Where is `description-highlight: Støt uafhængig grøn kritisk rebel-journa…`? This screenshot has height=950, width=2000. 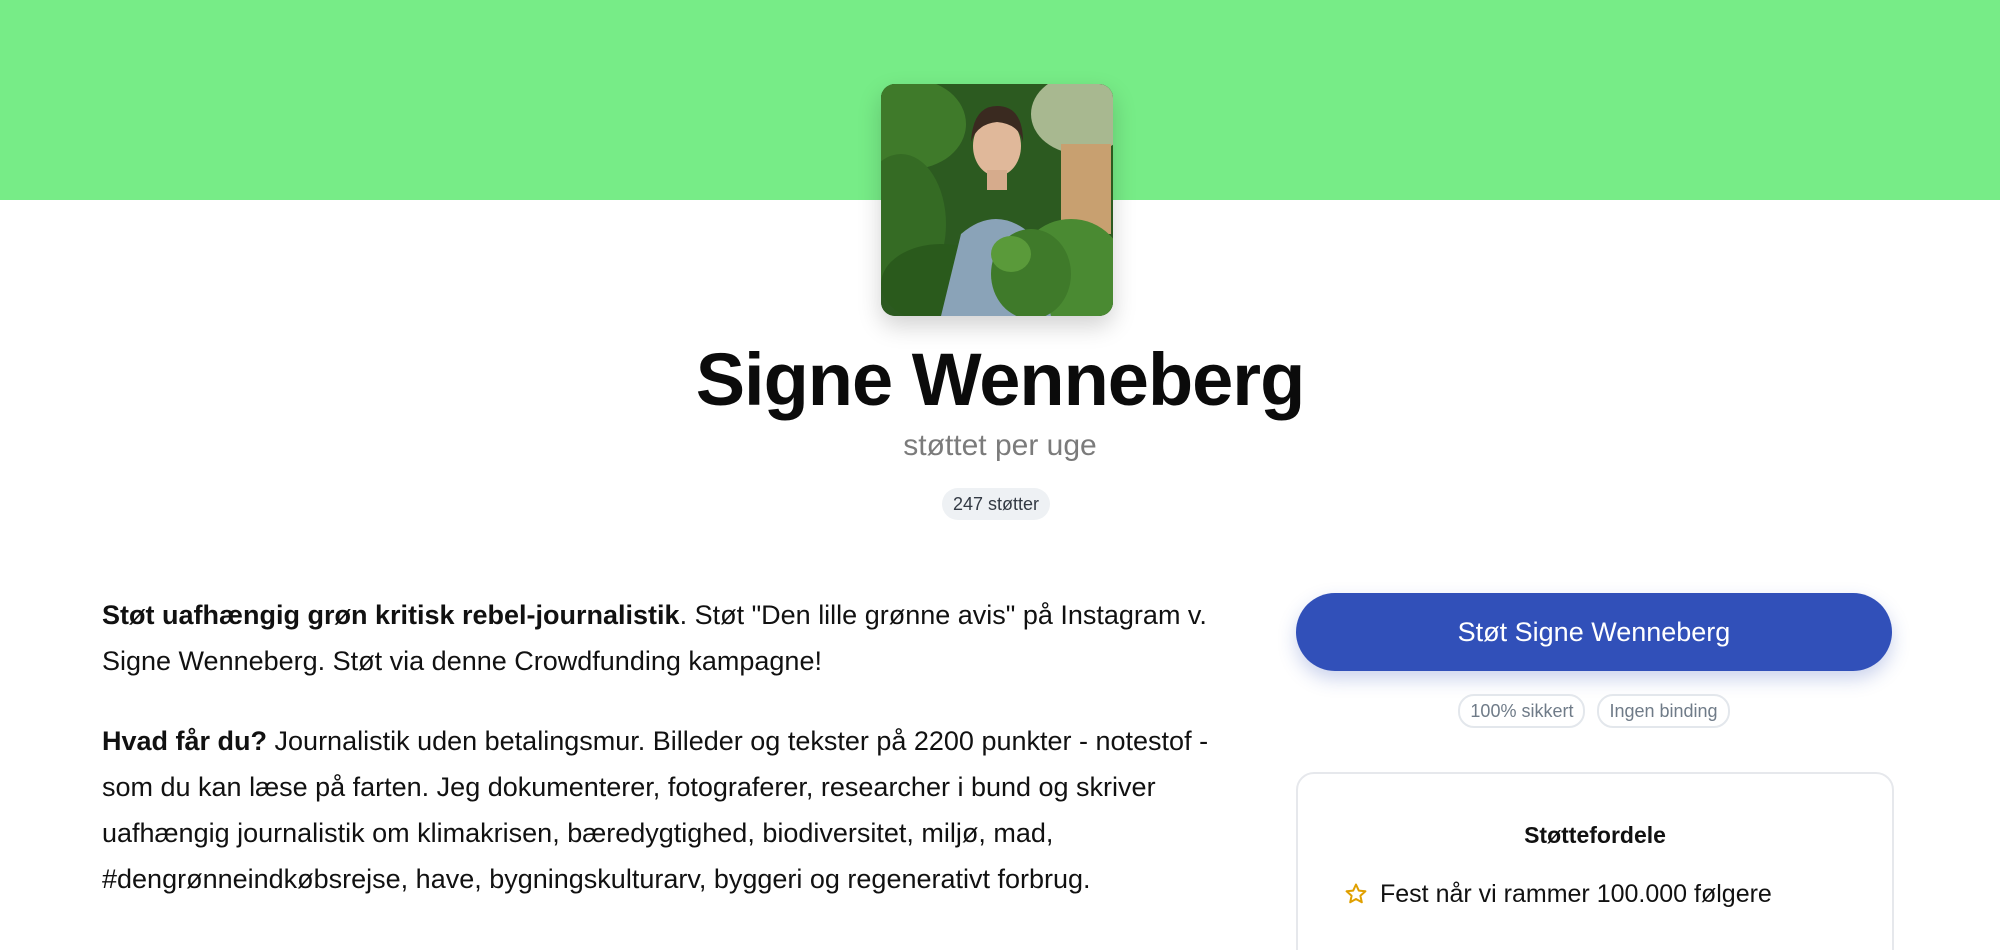
description-highlight: Støt uafhængig grøn kritisk rebel-journa… is located at coordinates (391, 615).